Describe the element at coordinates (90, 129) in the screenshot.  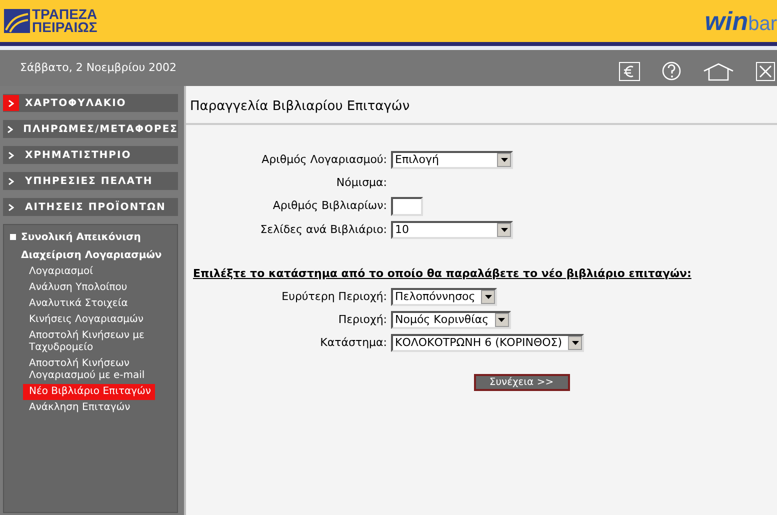
I see `menu-item: ΠΛΗΡΩΜΕΣ/ΜΕΤΑΦΟΡΕΣ` at that location.